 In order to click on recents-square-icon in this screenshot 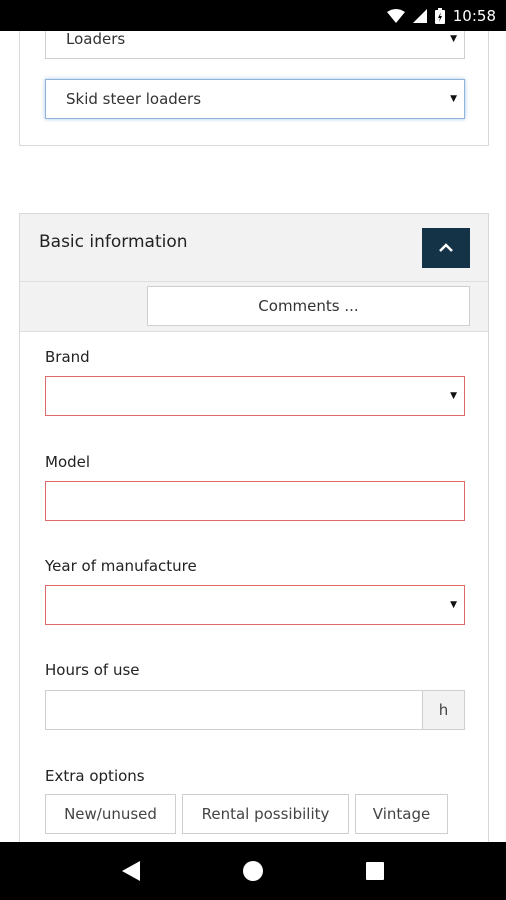, I will do `click(375, 871)`.